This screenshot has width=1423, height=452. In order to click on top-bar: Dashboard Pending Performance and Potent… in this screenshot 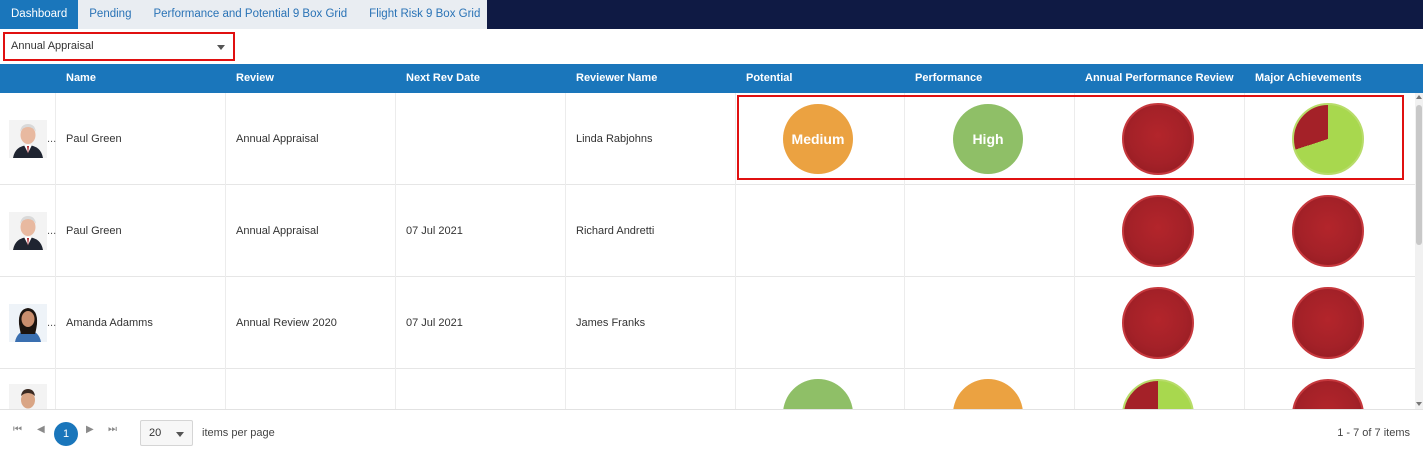, I will do `click(711, 14)`.